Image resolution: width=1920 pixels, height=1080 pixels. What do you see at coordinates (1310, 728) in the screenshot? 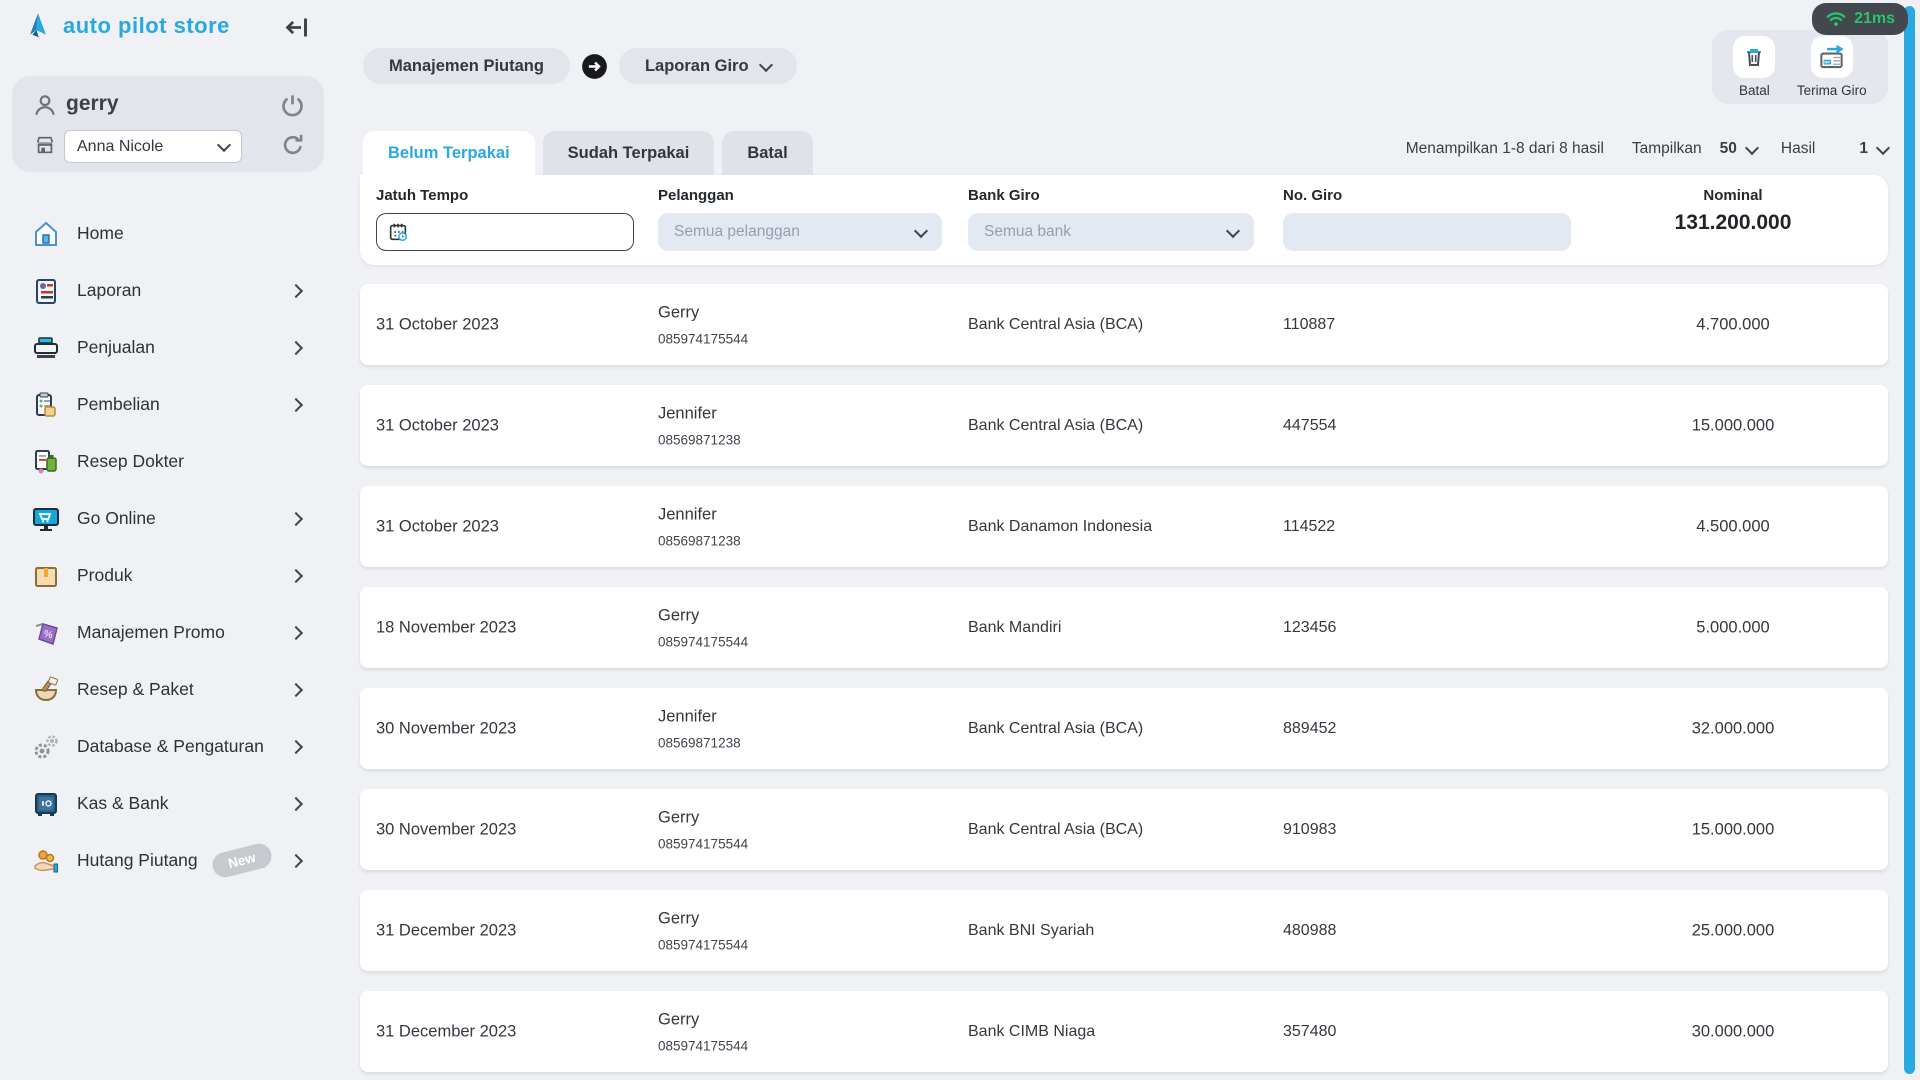
I see `row-giro-no: 889452` at bounding box center [1310, 728].